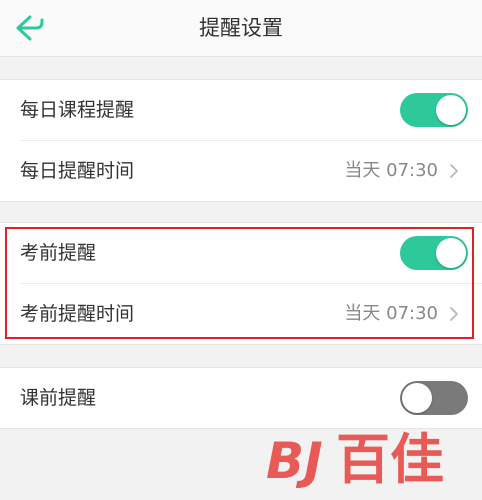 The width and height of the screenshot is (482, 500). What do you see at coordinates (241, 253) in the screenshot?
I see `row-exam-reminder: 考前提醒` at bounding box center [241, 253].